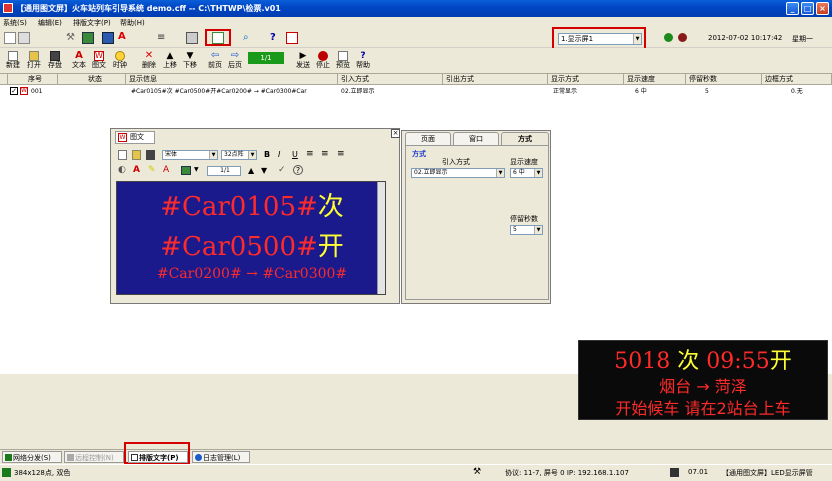 The width and height of the screenshot is (832, 481). I want to click on header-no: 序号, so click(33, 79).